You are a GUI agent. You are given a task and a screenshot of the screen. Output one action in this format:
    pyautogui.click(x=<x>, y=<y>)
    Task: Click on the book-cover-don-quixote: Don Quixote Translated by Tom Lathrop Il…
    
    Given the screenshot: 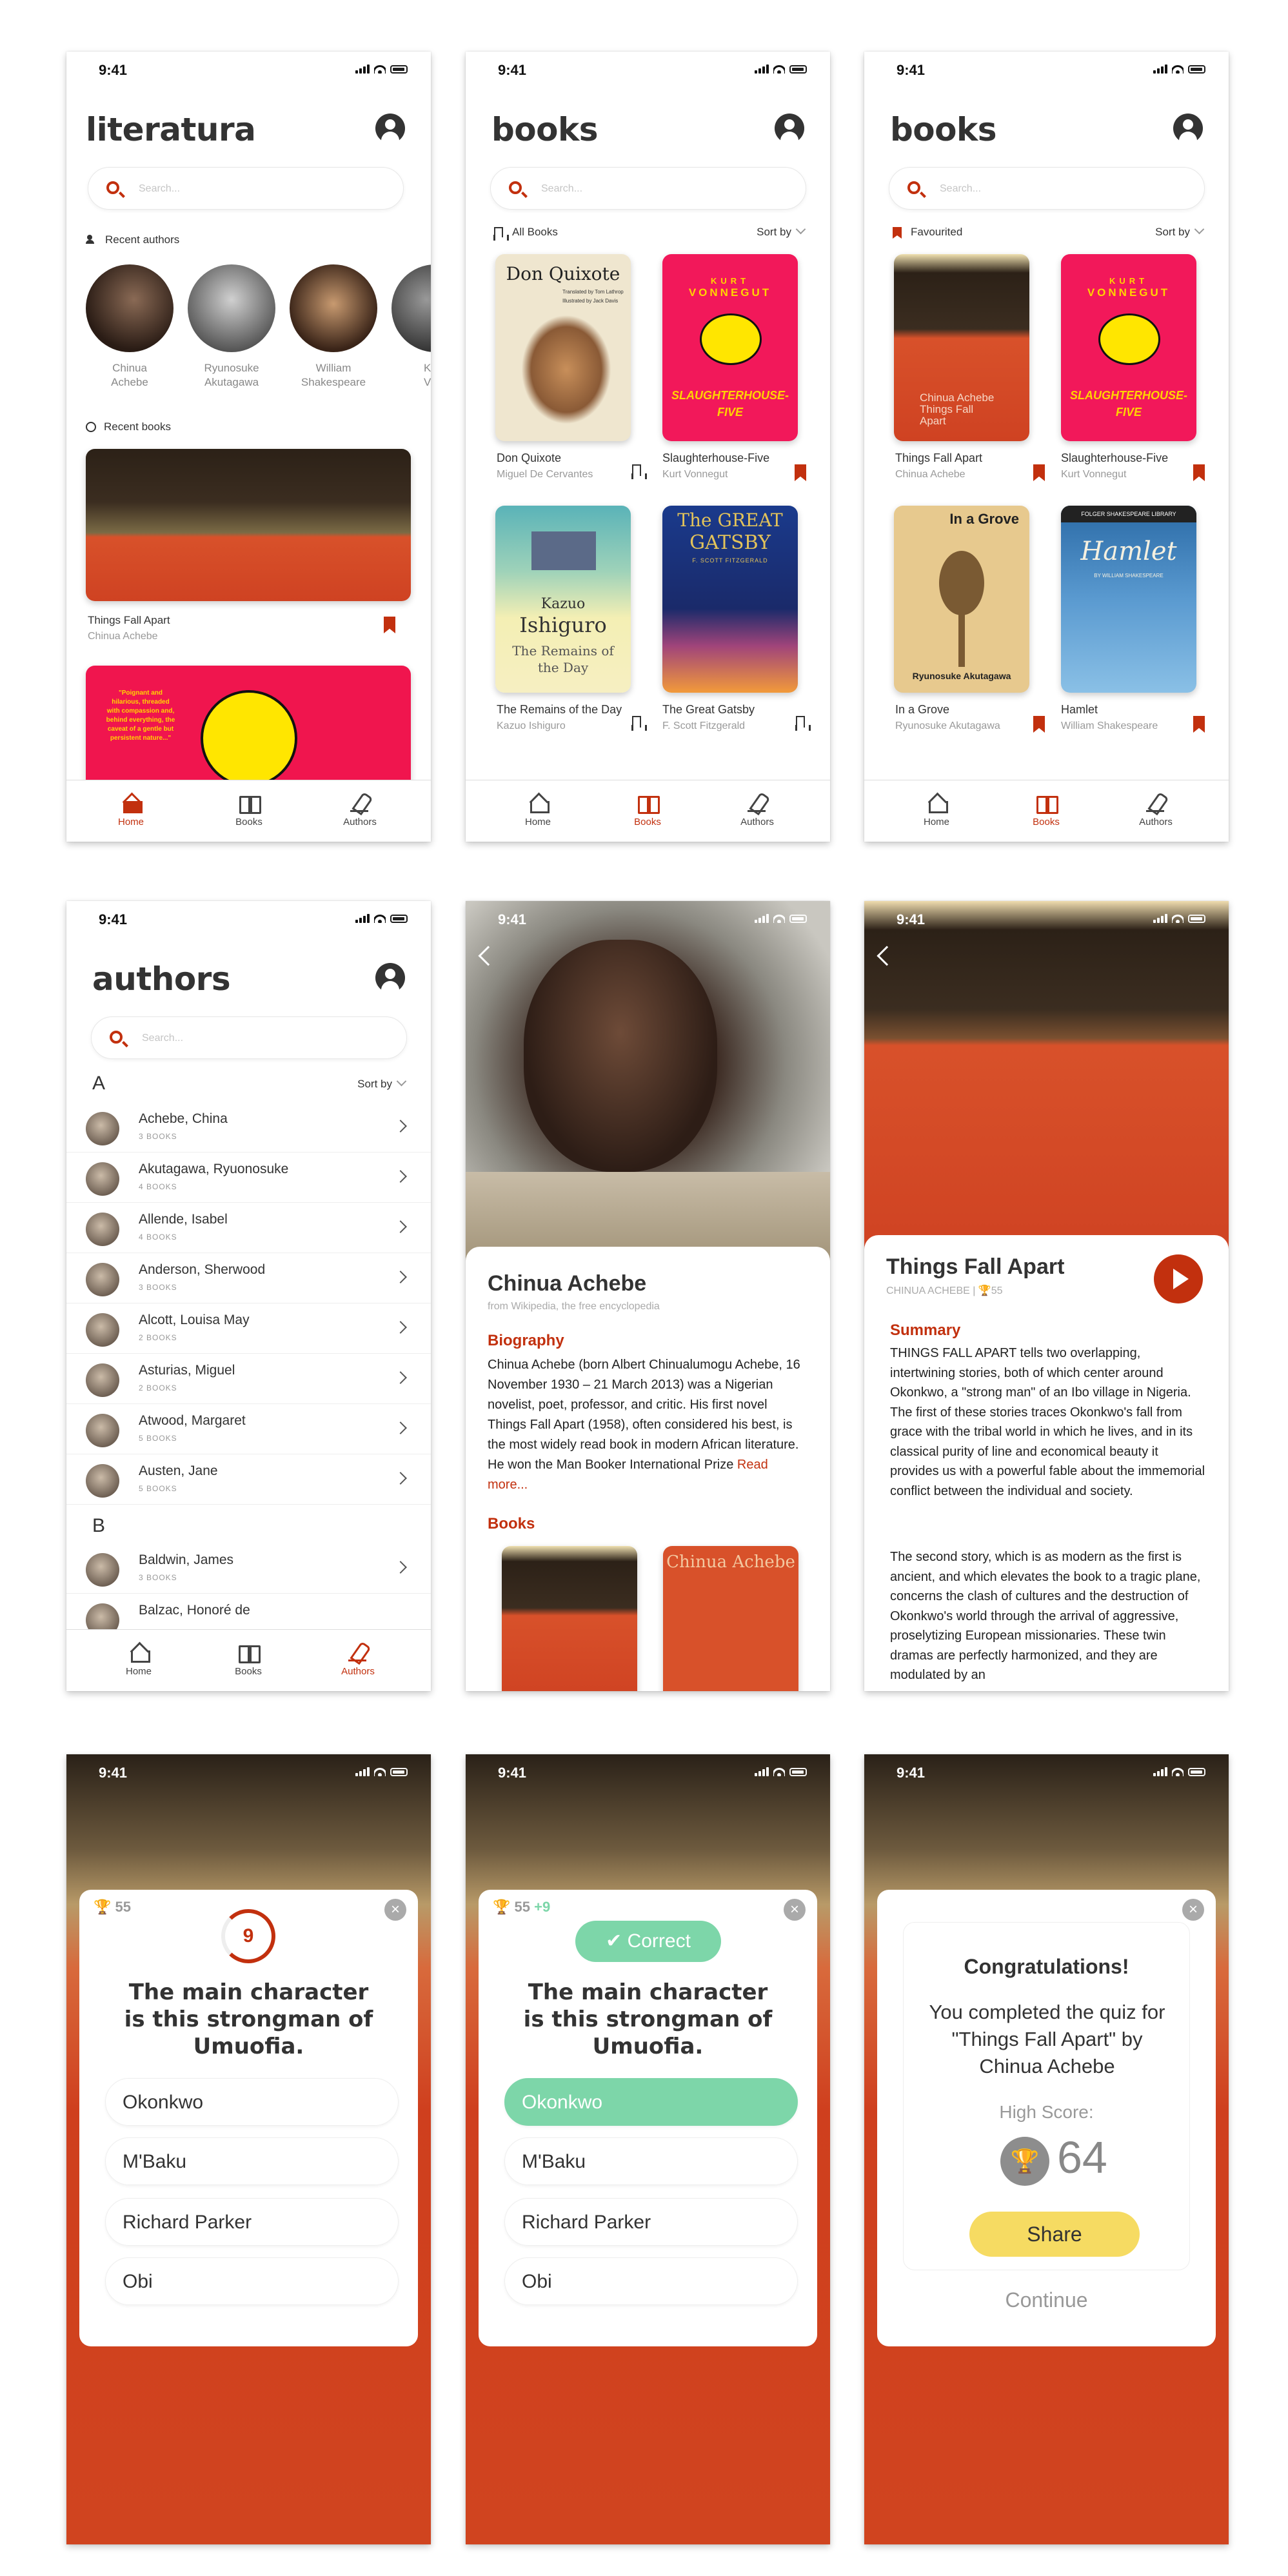 What is the action you would take?
    pyautogui.click(x=563, y=347)
    